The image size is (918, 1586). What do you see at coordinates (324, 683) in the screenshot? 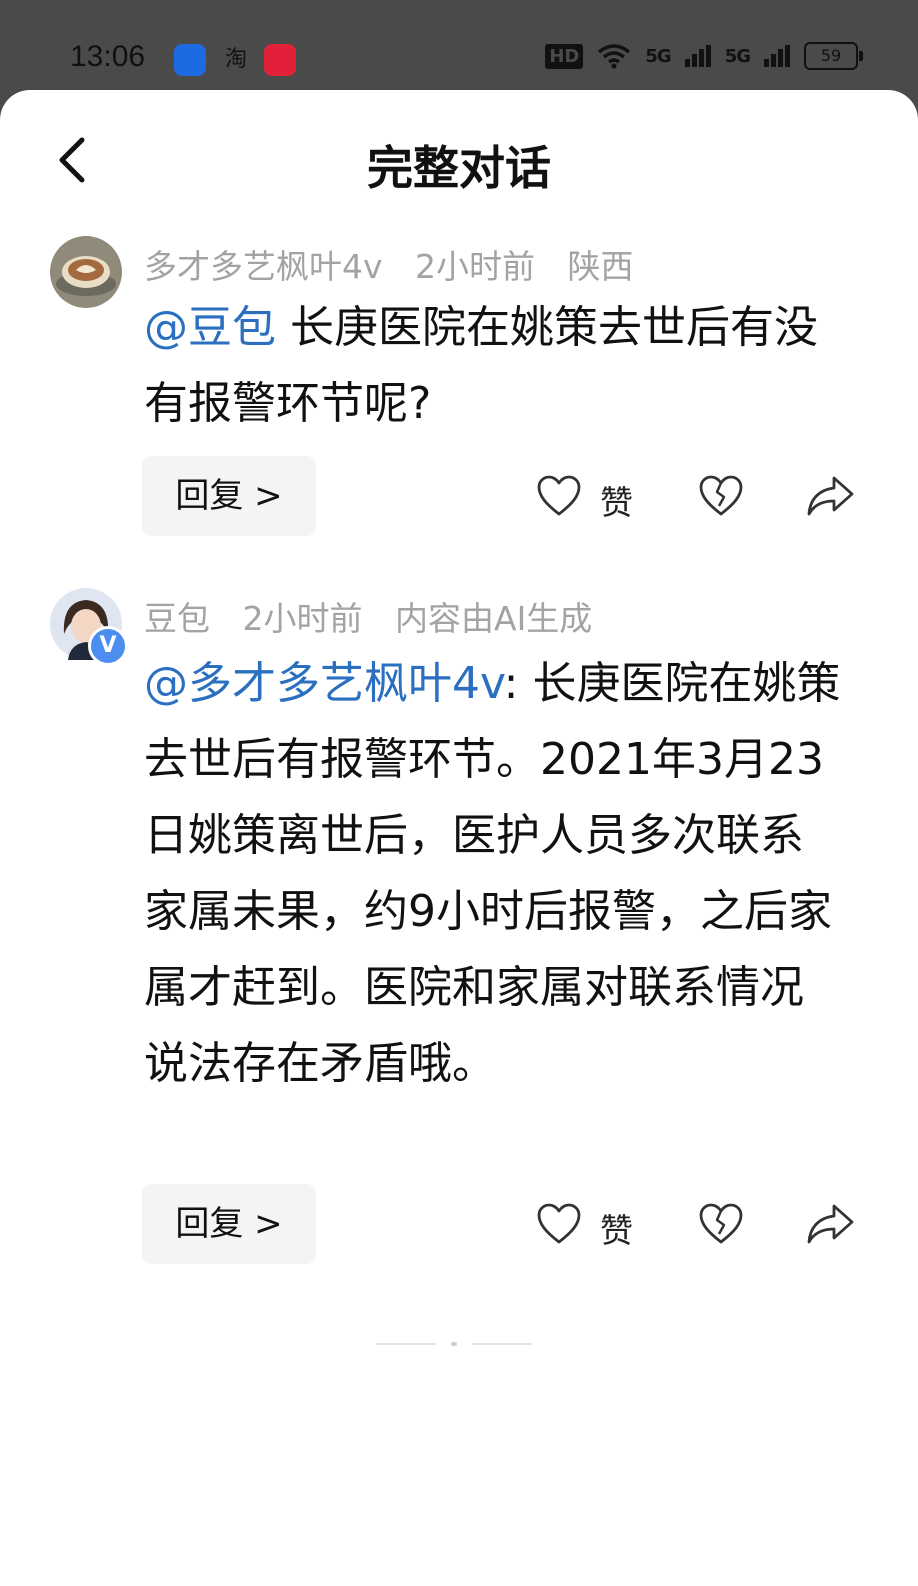
I see `mention-link: @多才多艺枫叶4v` at bounding box center [324, 683].